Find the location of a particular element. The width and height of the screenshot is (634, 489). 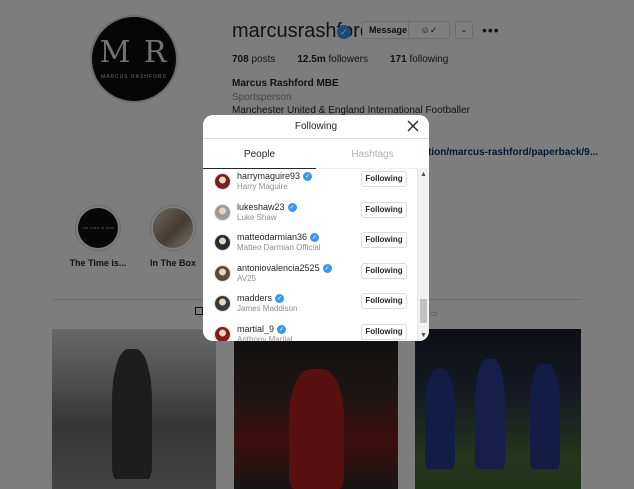

user-username: matteodarmian36 ✓ is located at coordinates (278, 237).